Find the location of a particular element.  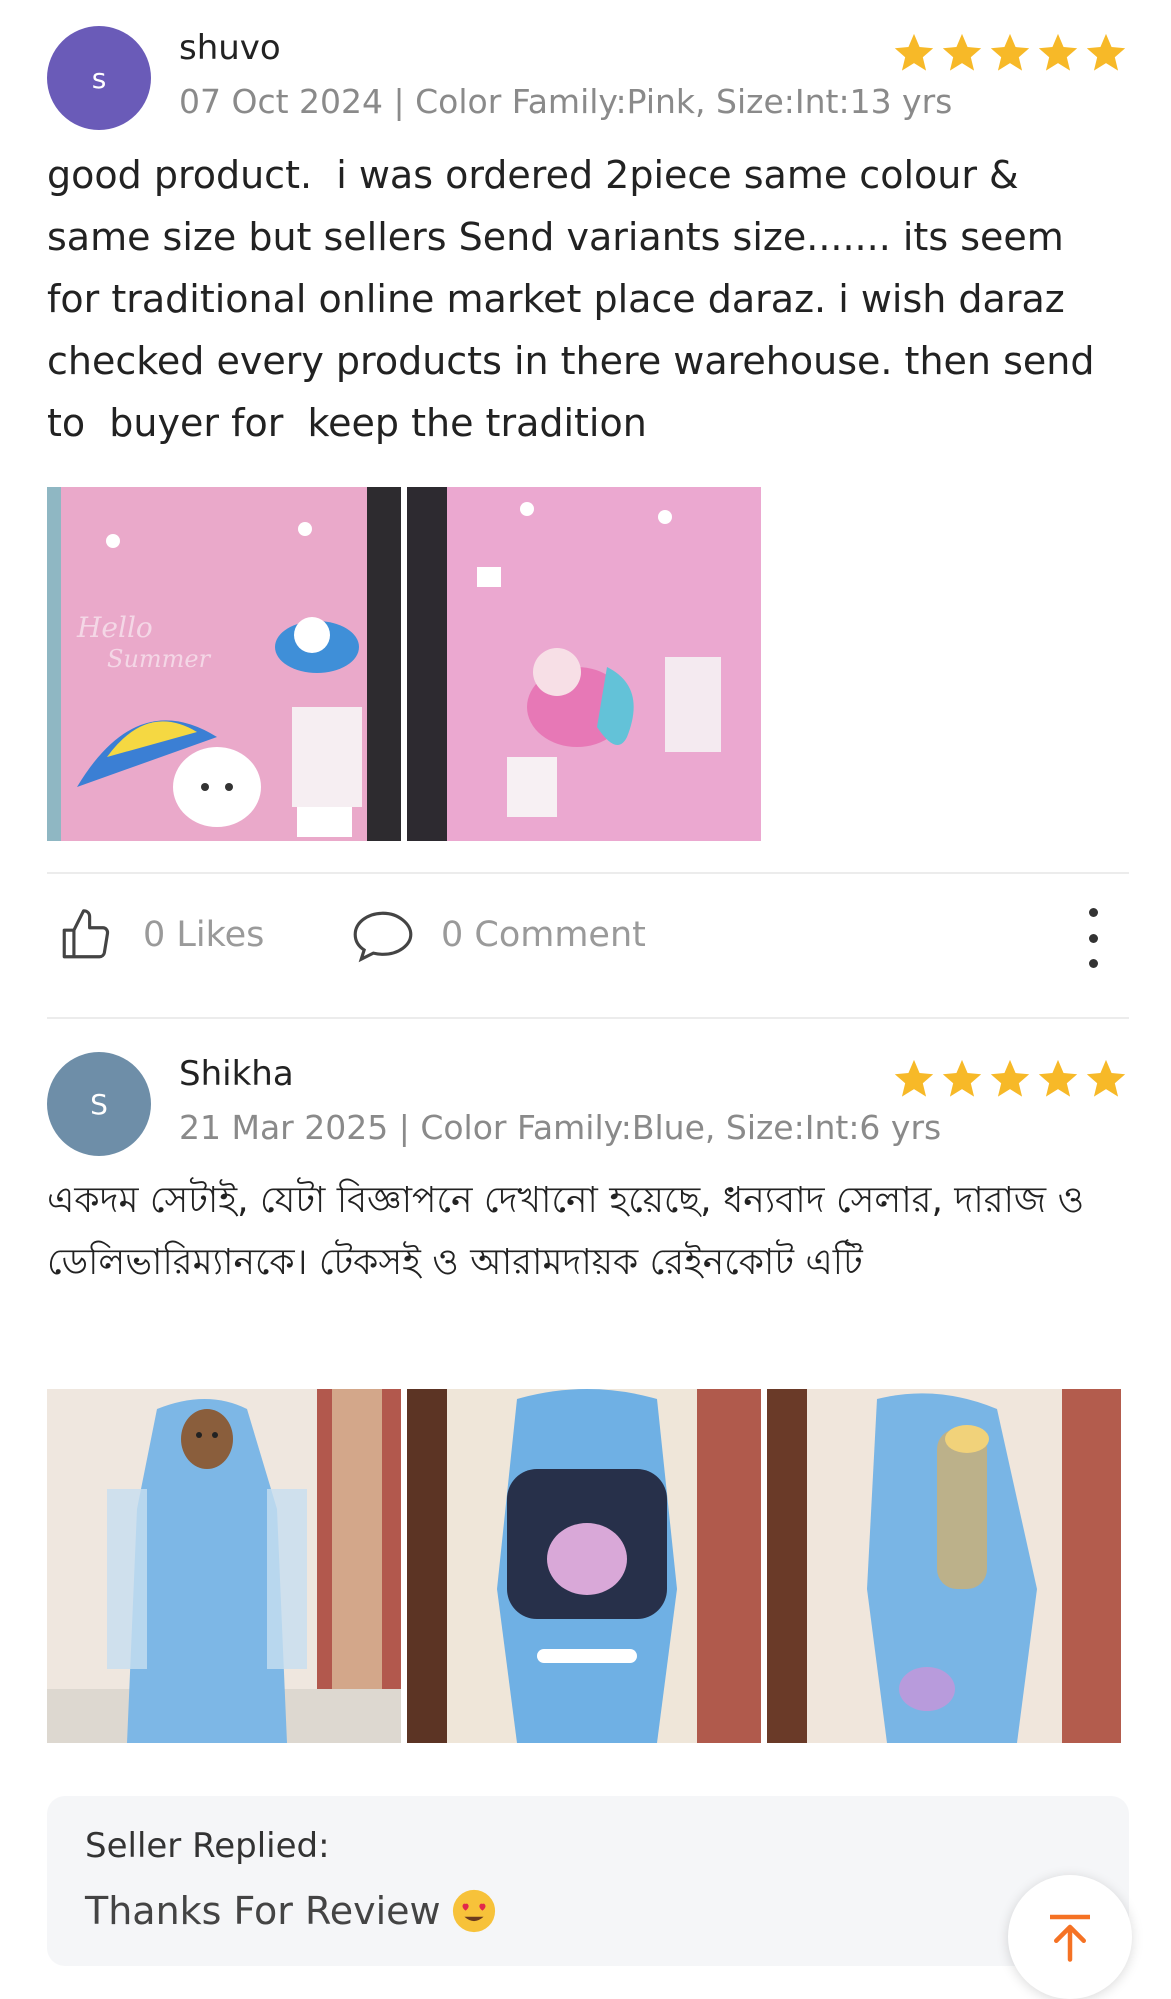

photo-blue-raincoat-back is located at coordinates (584, 1566).